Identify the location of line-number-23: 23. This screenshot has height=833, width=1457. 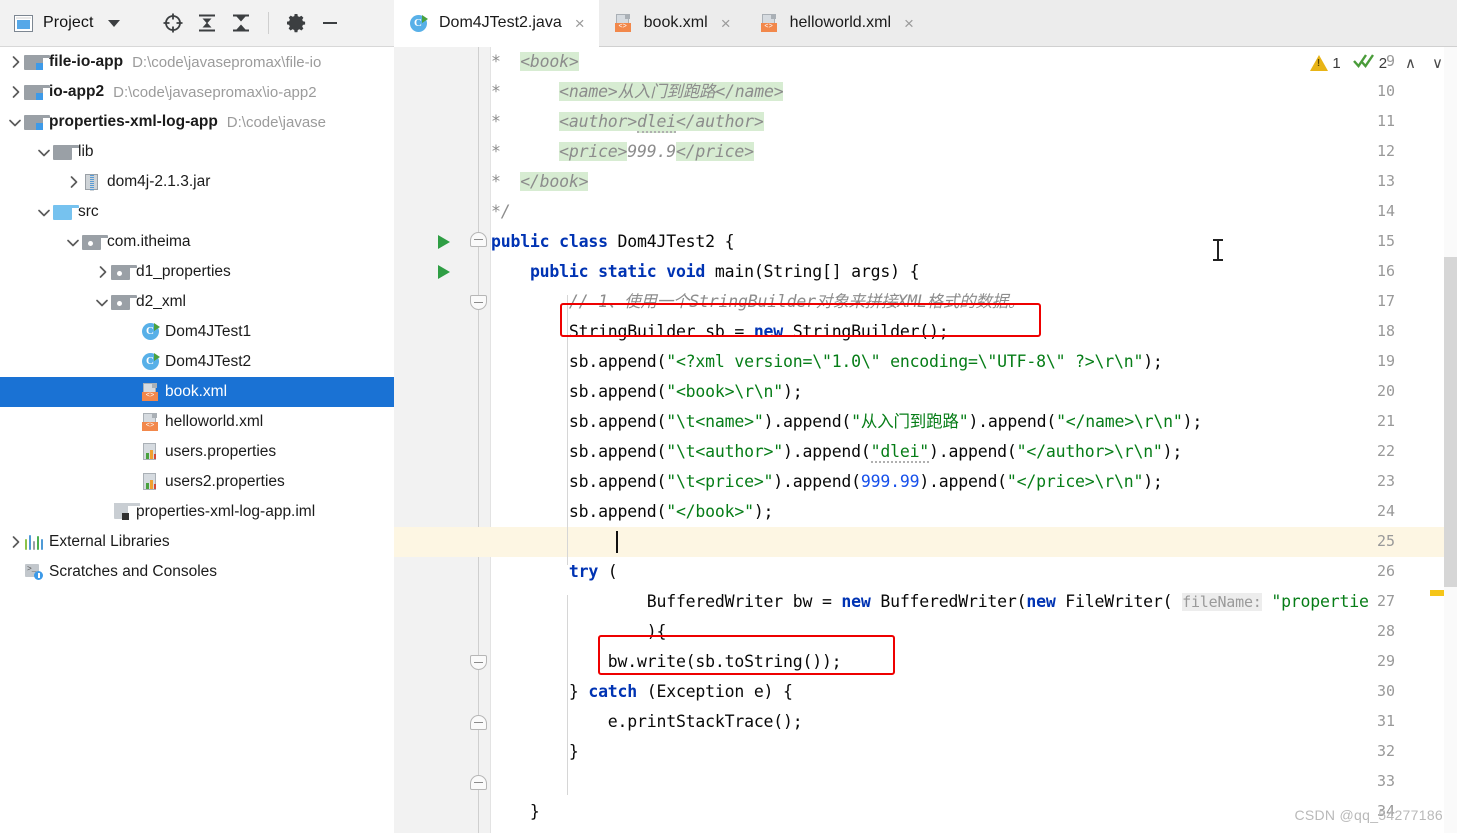
(1385, 481).